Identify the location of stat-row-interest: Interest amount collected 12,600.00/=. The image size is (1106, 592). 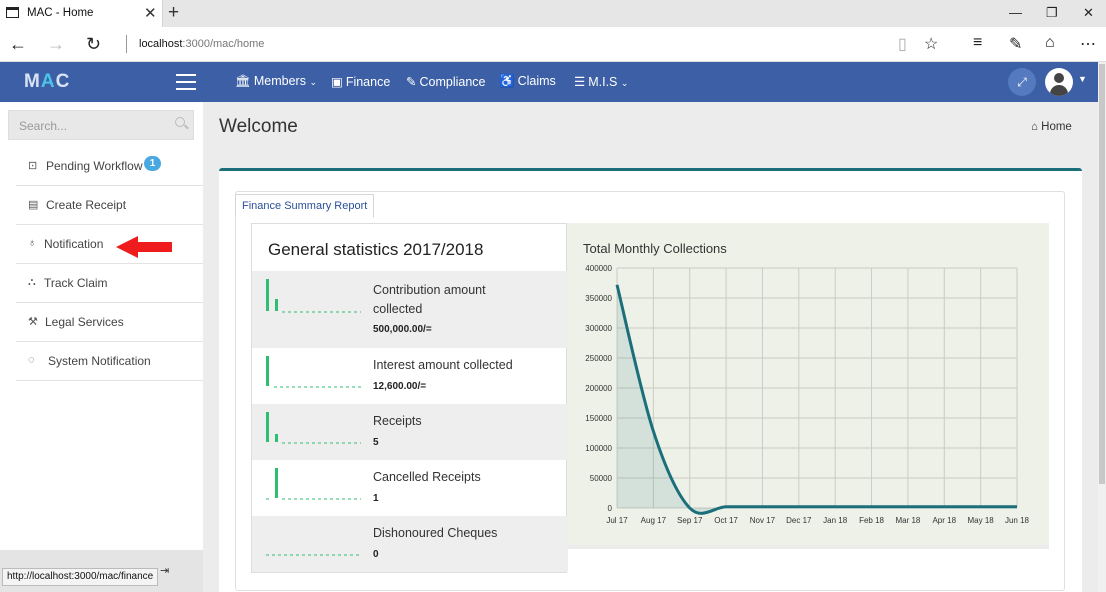
(410, 376).